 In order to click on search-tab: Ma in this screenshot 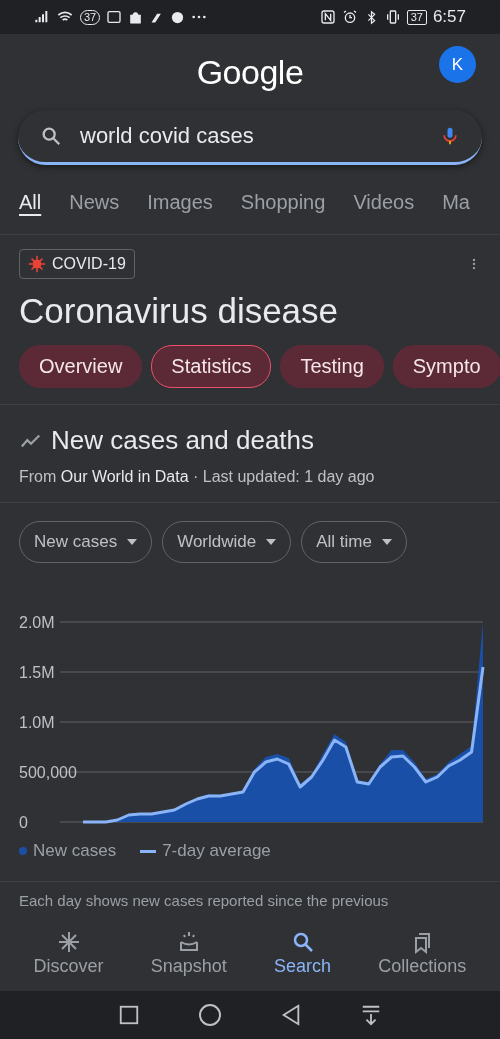, I will do `click(456, 204)`.